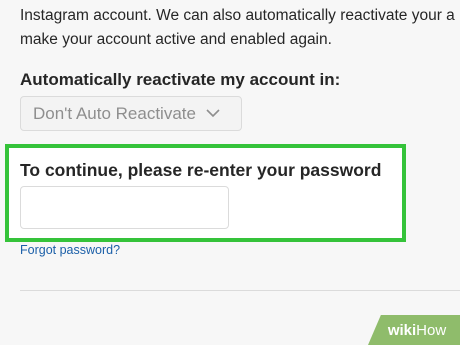  I want to click on wikihow-watermark: wiki How, so click(414, 330).